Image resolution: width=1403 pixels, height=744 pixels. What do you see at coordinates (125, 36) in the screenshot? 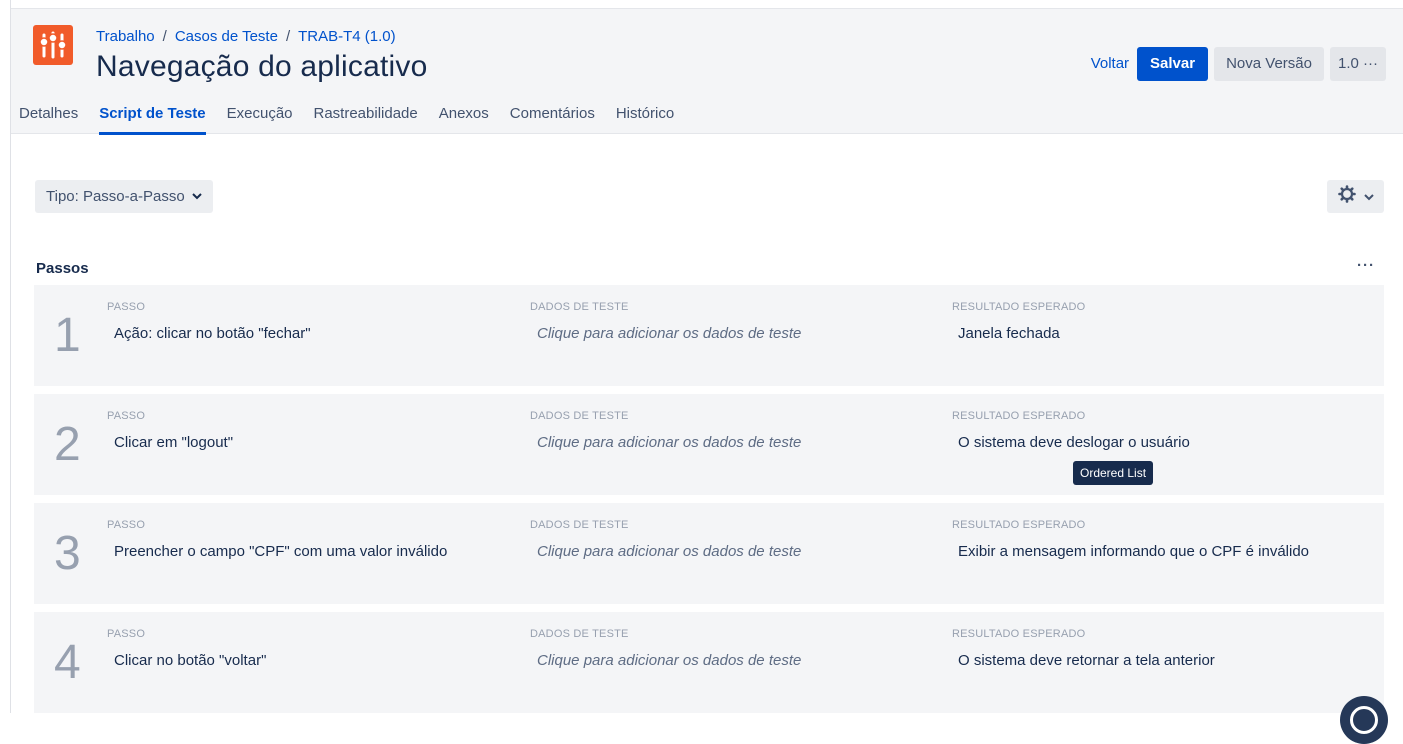
I see `breadcrumb-item: Trabalho` at bounding box center [125, 36].